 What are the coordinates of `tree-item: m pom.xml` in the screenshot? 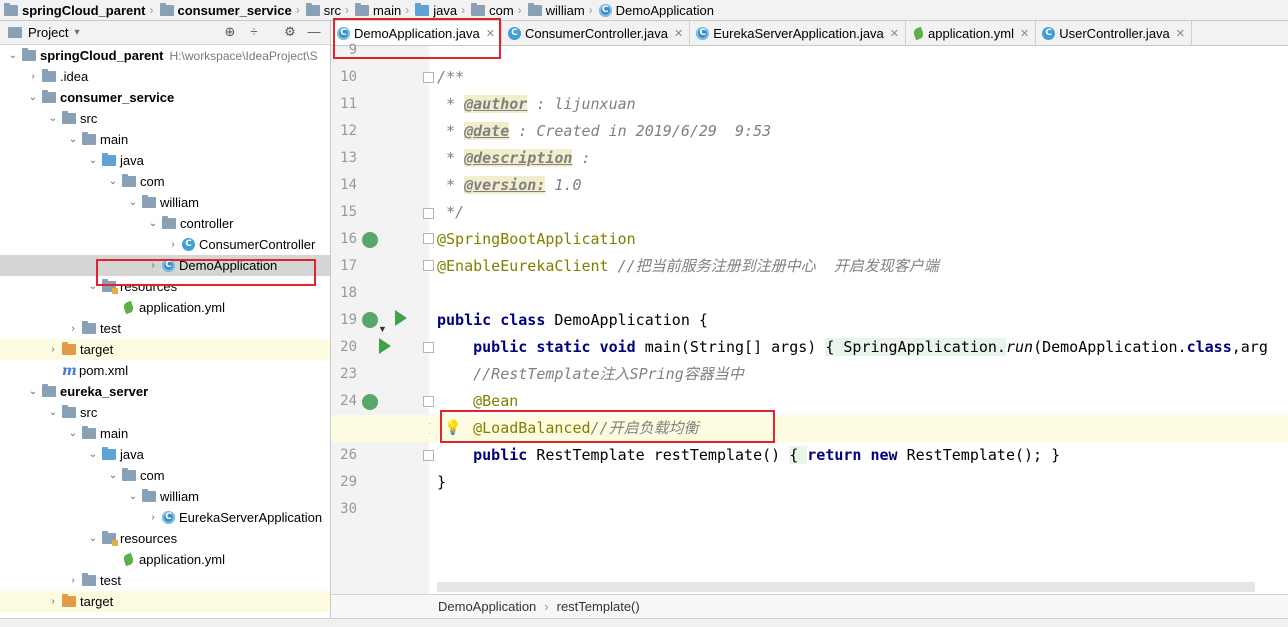 It's located at (165, 370).